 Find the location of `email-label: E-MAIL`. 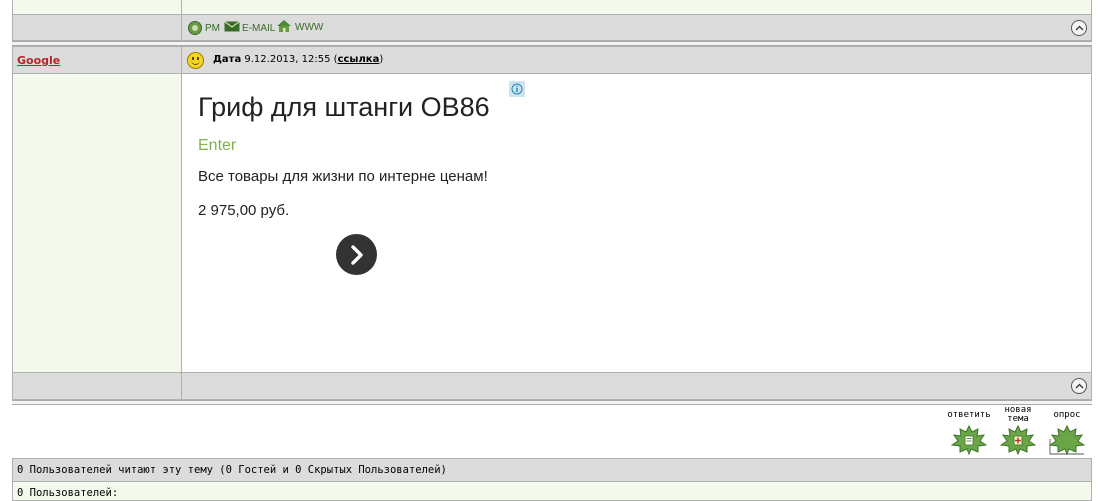

email-label: E-MAIL is located at coordinates (259, 28).